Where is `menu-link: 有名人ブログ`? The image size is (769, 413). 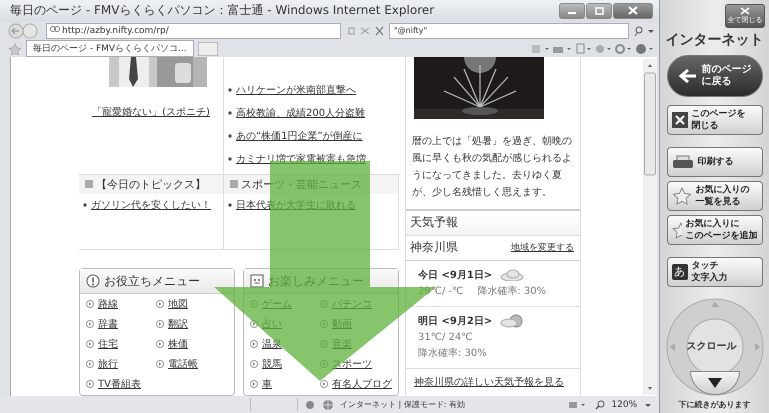
menu-link: 有名人ブログ is located at coordinates (362, 384).